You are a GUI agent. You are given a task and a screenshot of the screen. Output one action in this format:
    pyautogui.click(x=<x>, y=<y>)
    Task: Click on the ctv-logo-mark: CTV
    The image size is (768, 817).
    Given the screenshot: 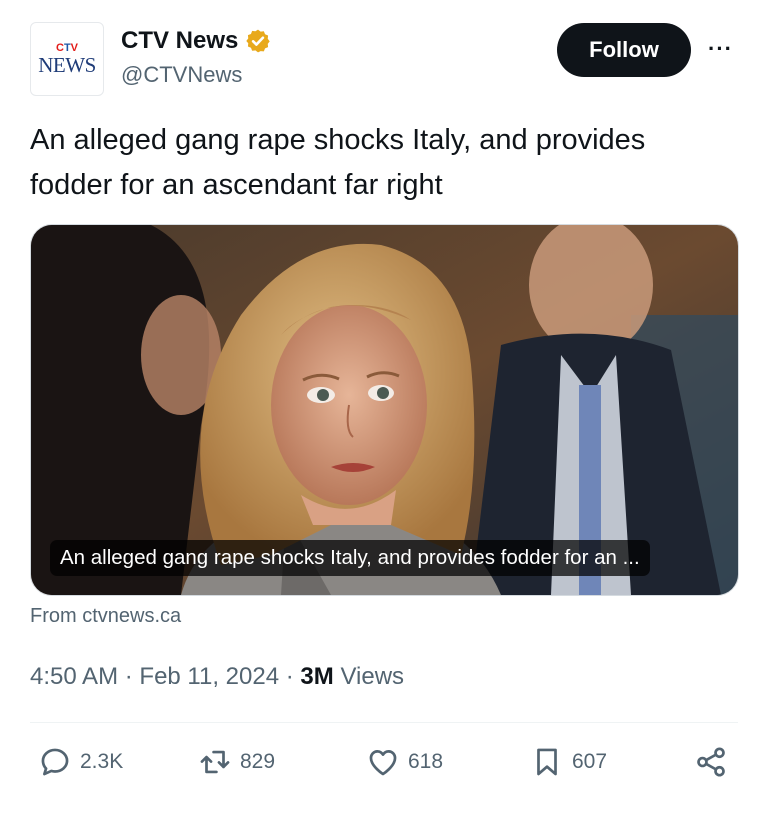 What is the action you would take?
    pyautogui.click(x=67, y=47)
    